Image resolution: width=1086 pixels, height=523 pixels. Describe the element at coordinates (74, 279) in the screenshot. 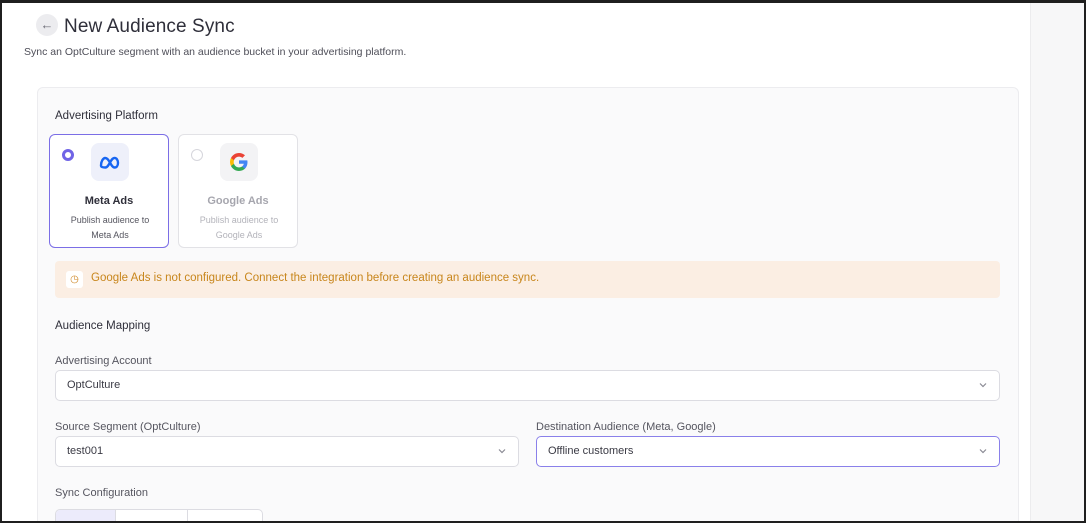

I see `warning-clock-icon: ◷` at that location.